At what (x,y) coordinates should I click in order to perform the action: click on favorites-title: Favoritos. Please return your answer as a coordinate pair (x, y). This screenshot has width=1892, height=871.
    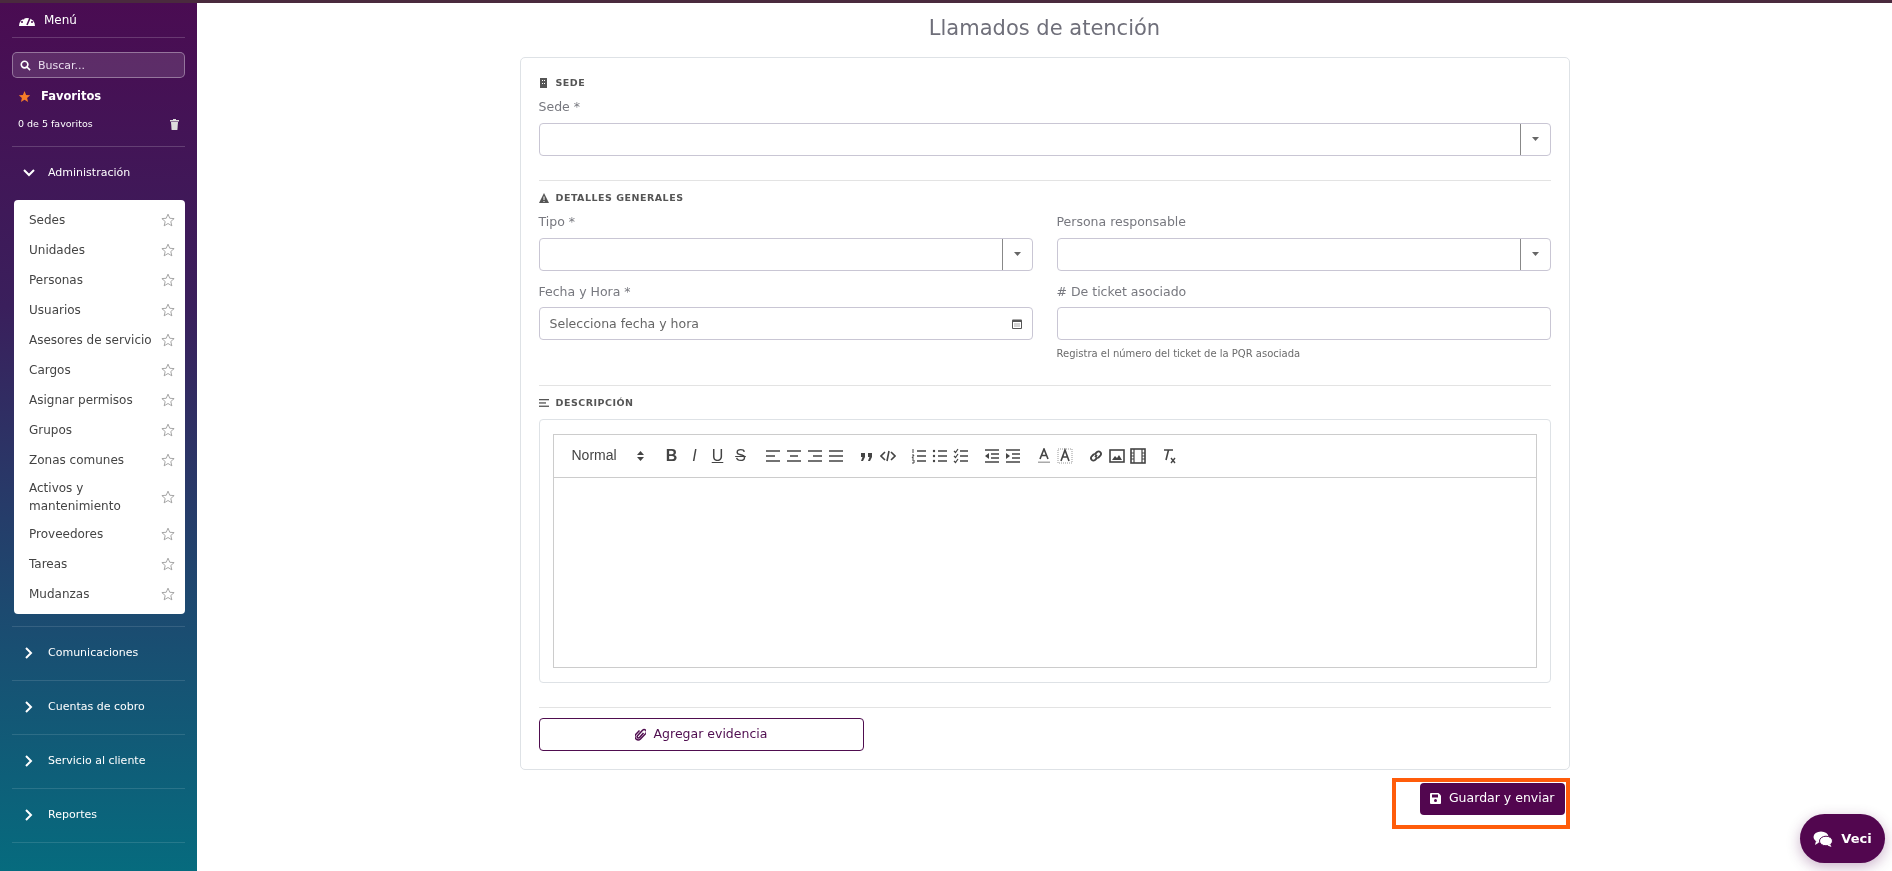
    Looking at the image, I should click on (71, 96).